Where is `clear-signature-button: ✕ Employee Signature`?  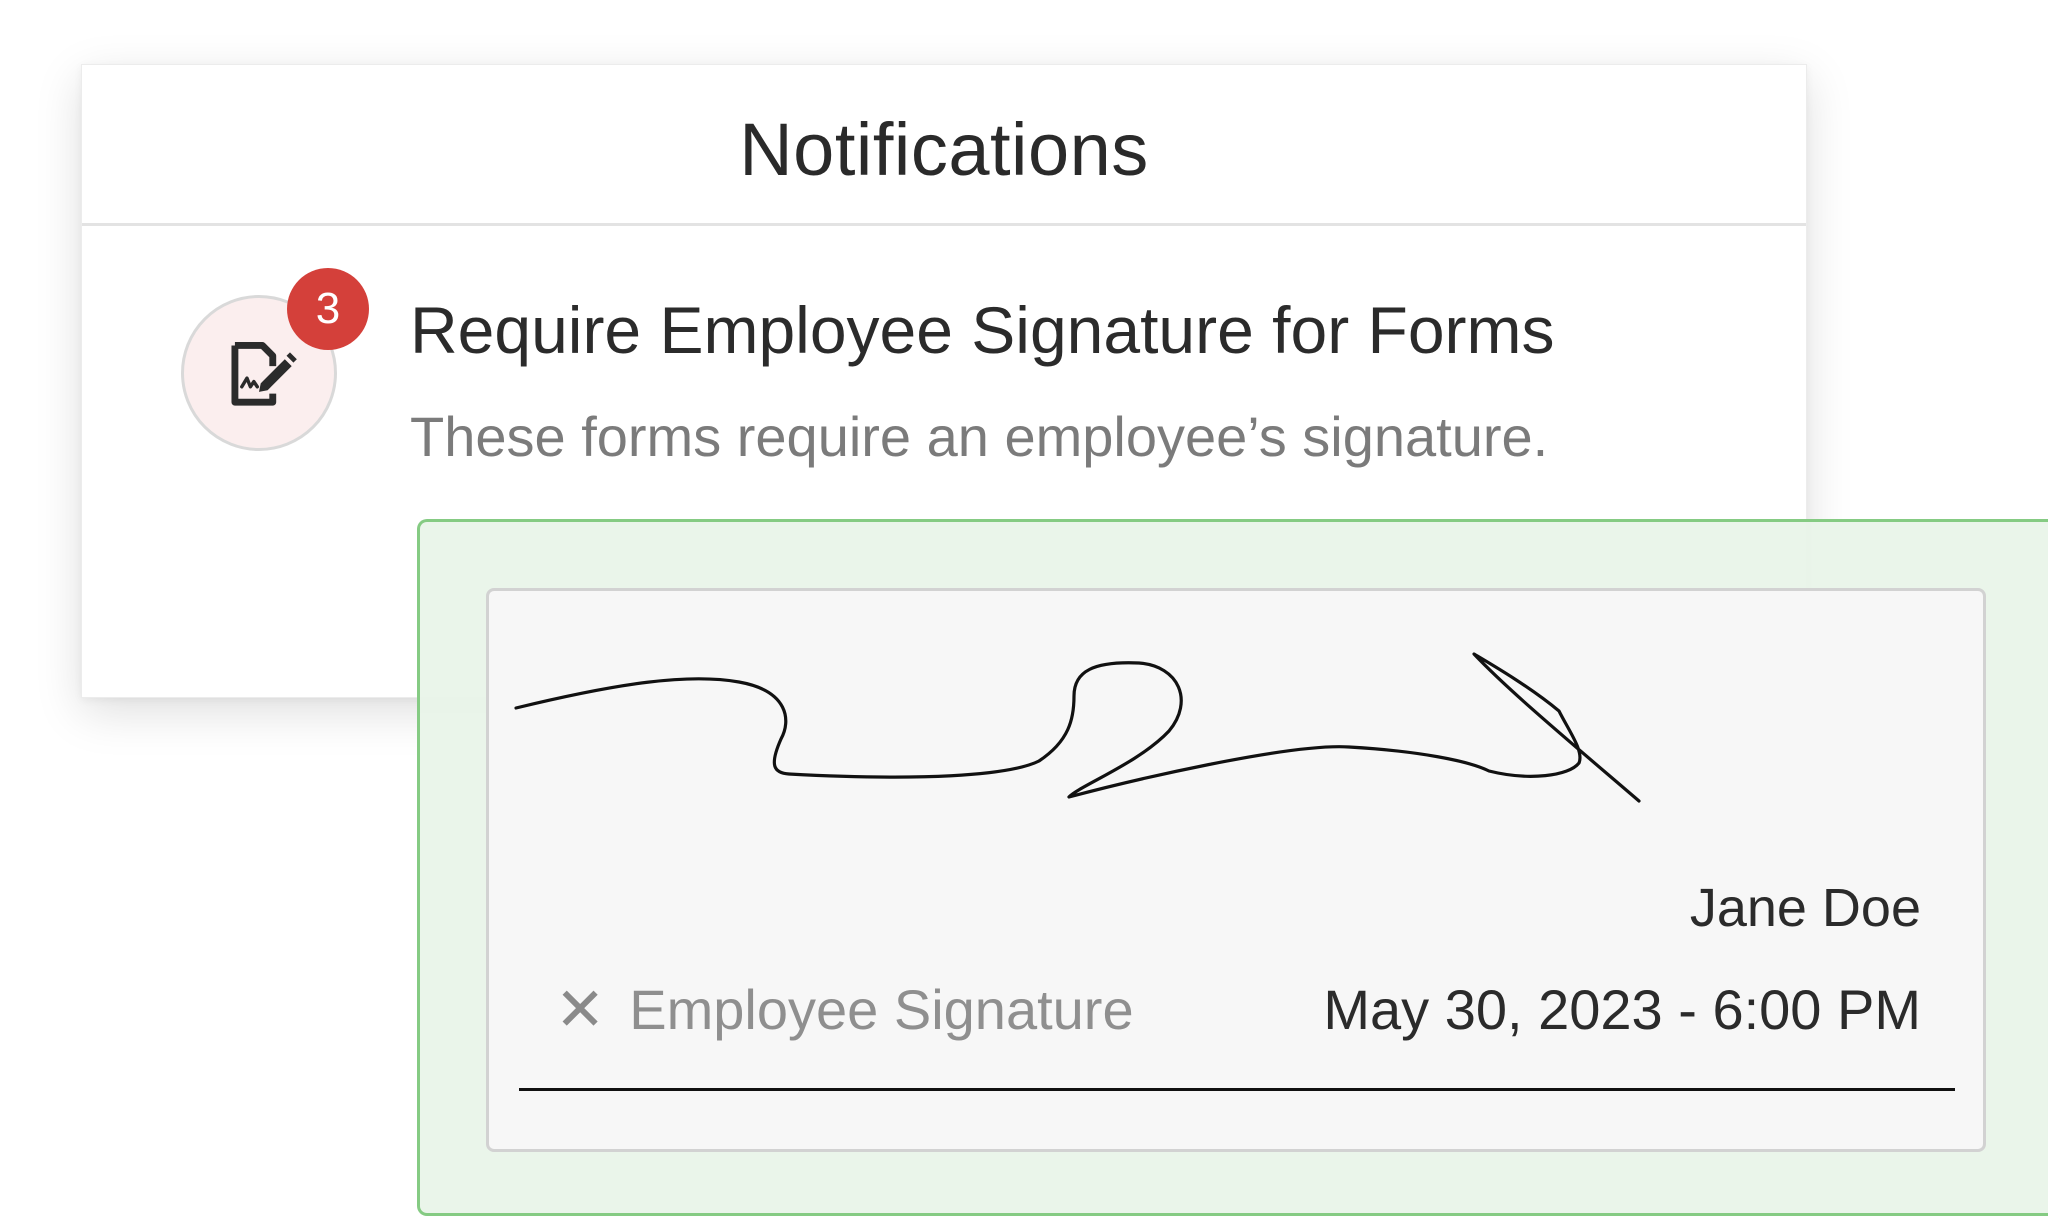
clear-signature-button: ✕ Employee Signature is located at coordinates (844, 1009).